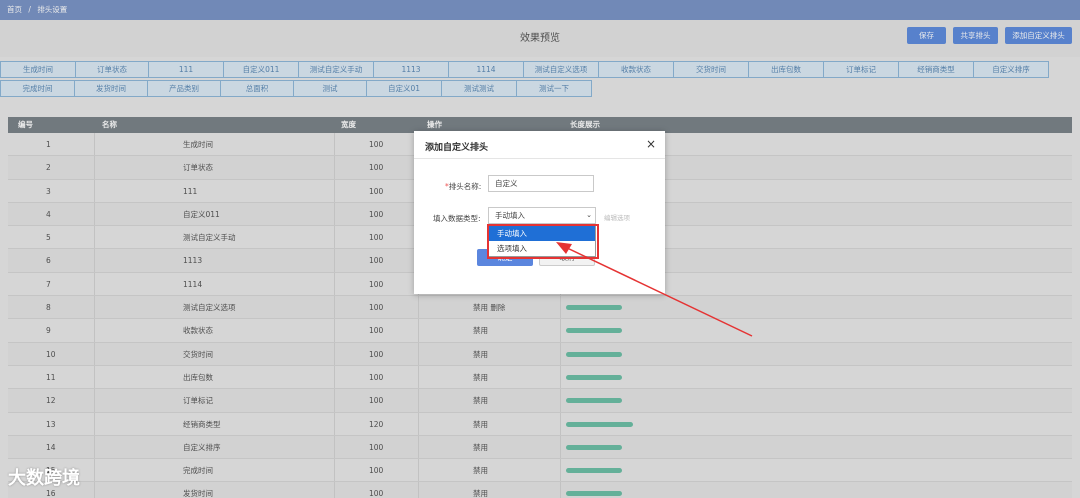 This screenshot has width=1080, height=498. Describe the element at coordinates (44, 478) in the screenshot. I see `watermark: 大数跨境` at that location.